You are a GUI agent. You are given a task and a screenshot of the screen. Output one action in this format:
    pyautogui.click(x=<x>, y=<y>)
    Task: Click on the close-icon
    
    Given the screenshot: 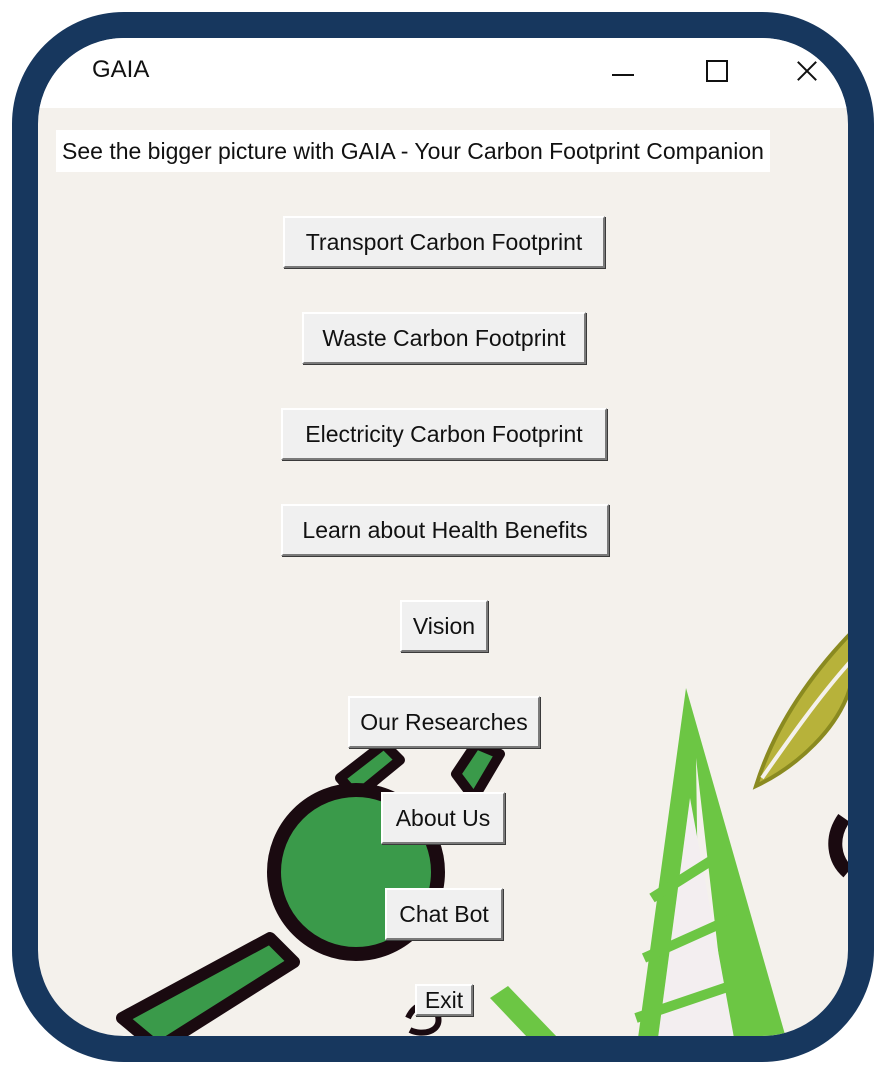 What is the action you would take?
    pyautogui.click(x=807, y=71)
    